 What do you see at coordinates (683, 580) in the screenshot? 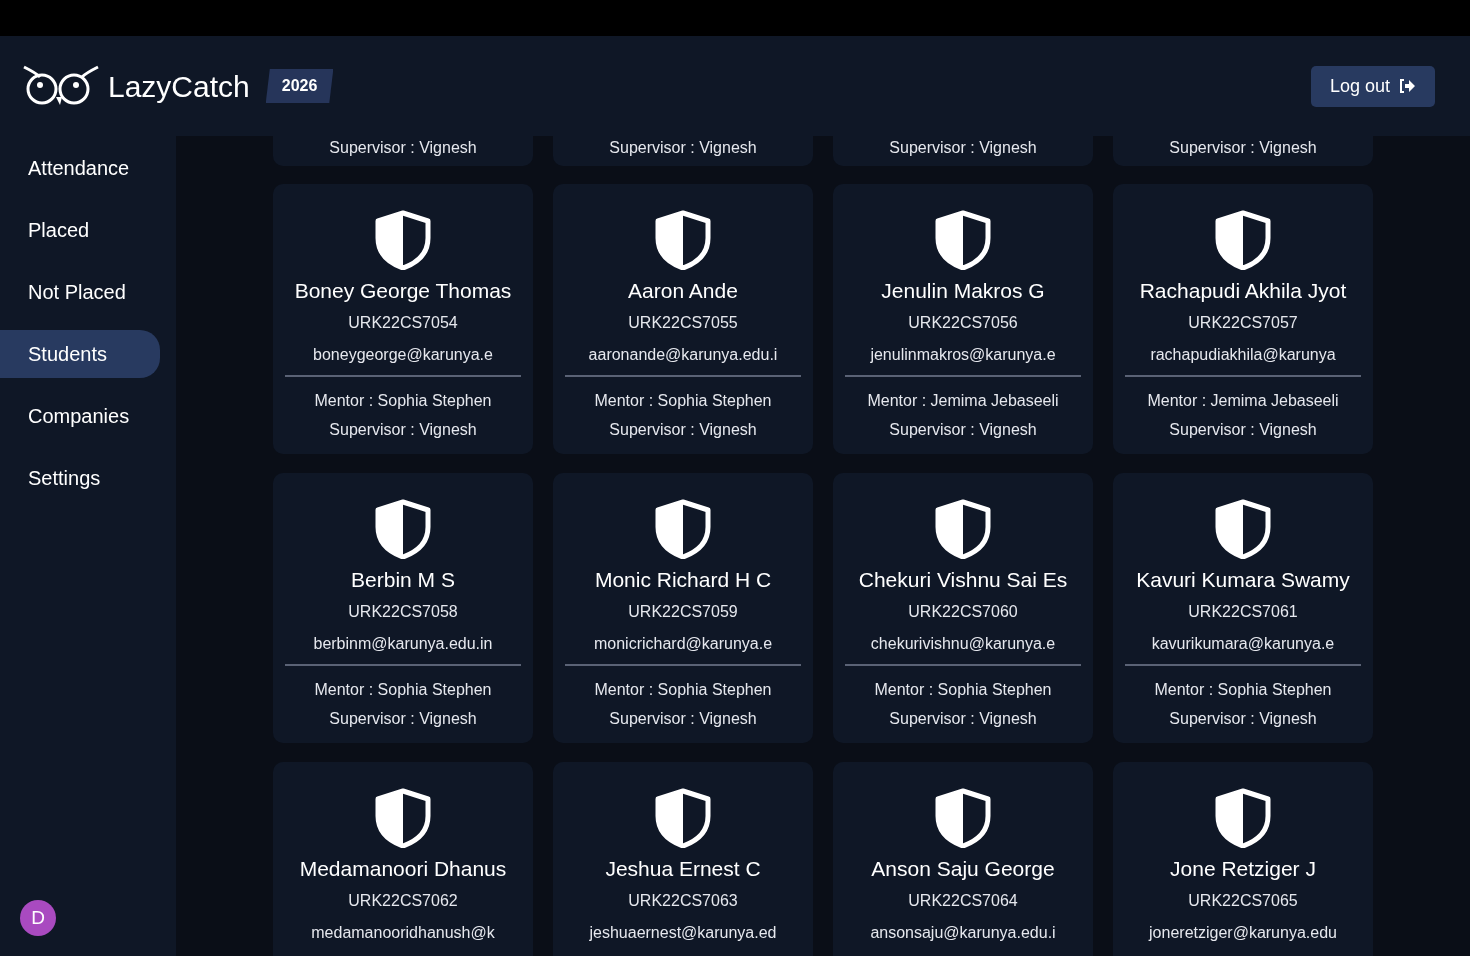
I see `student-name: Monic Richard H C` at bounding box center [683, 580].